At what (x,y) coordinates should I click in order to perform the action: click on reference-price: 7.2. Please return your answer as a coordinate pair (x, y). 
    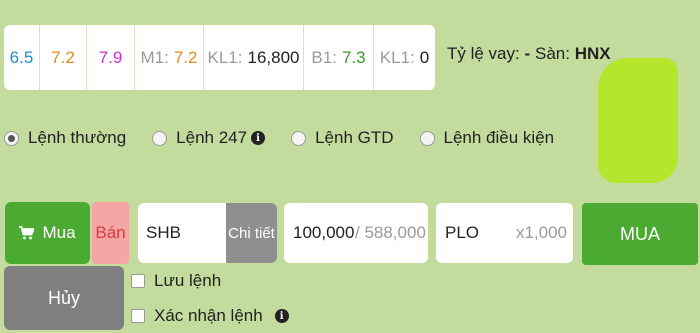
    Looking at the image, I should click on (63, 57).